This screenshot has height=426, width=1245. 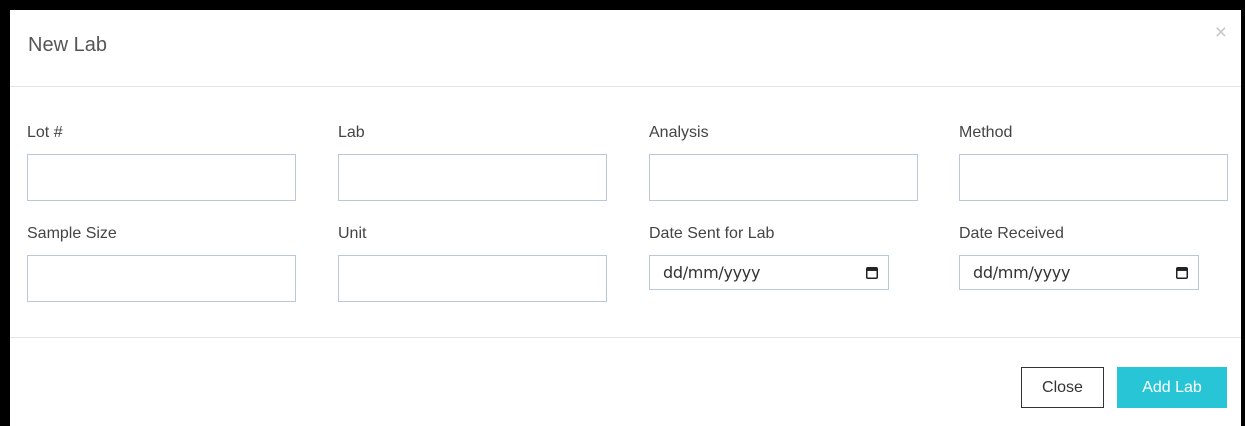 I want to click on lab-field: Lab, so click(x=472, y=162).